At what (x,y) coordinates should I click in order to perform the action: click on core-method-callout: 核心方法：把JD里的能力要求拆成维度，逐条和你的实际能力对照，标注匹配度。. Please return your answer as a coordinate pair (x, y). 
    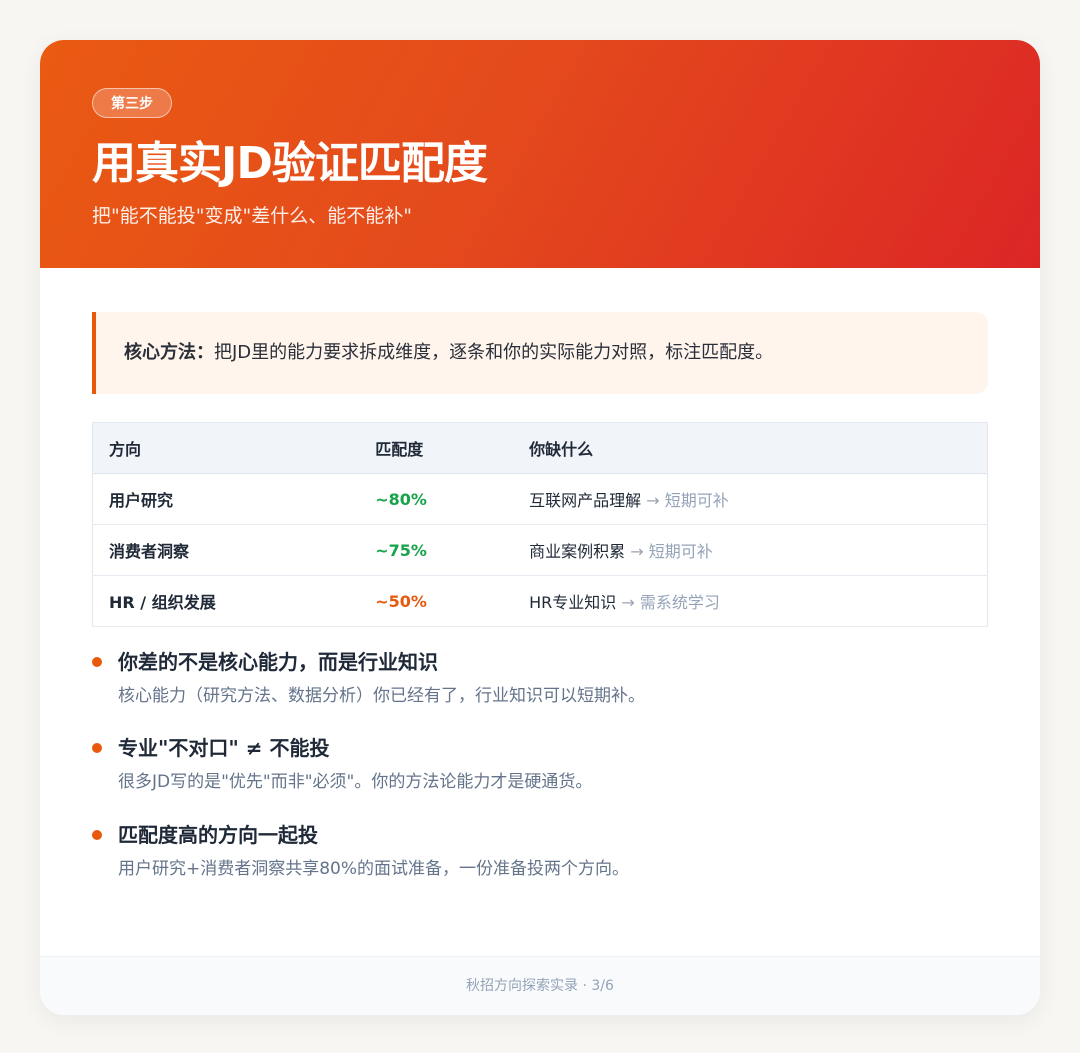
    Looking at the image, I should click on (540, 353).